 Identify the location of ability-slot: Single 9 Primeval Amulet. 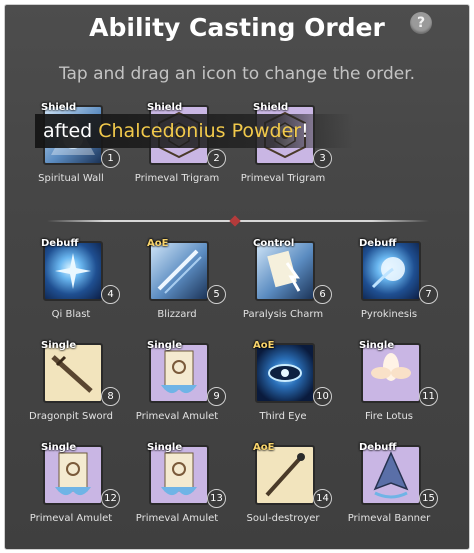
(177, 391).